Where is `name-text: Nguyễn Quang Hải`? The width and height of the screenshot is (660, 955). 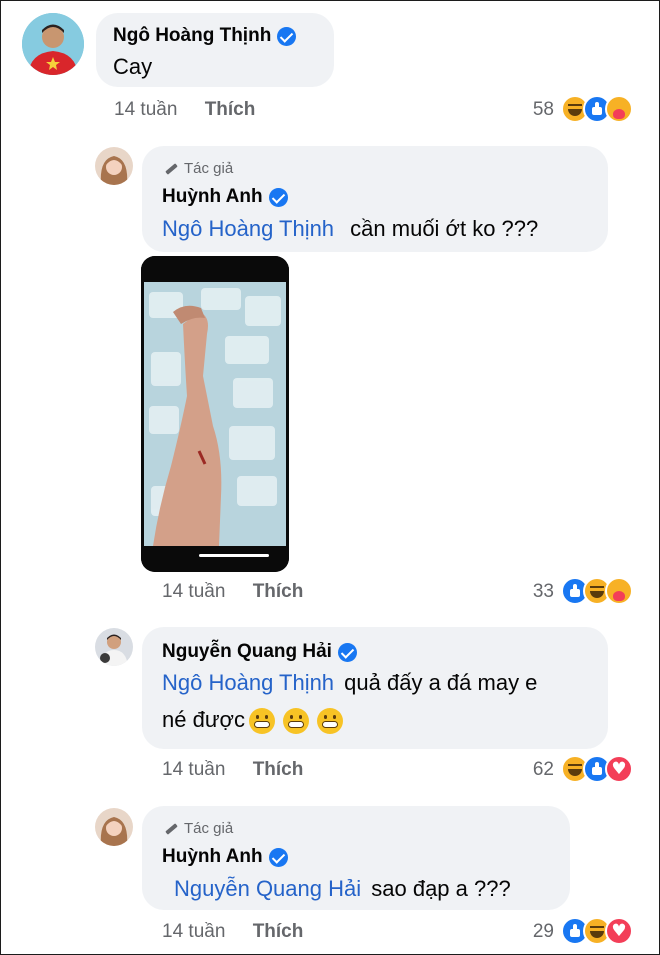 name-text: Nguyễn Quang Hải is located at coordinates (247, 651).